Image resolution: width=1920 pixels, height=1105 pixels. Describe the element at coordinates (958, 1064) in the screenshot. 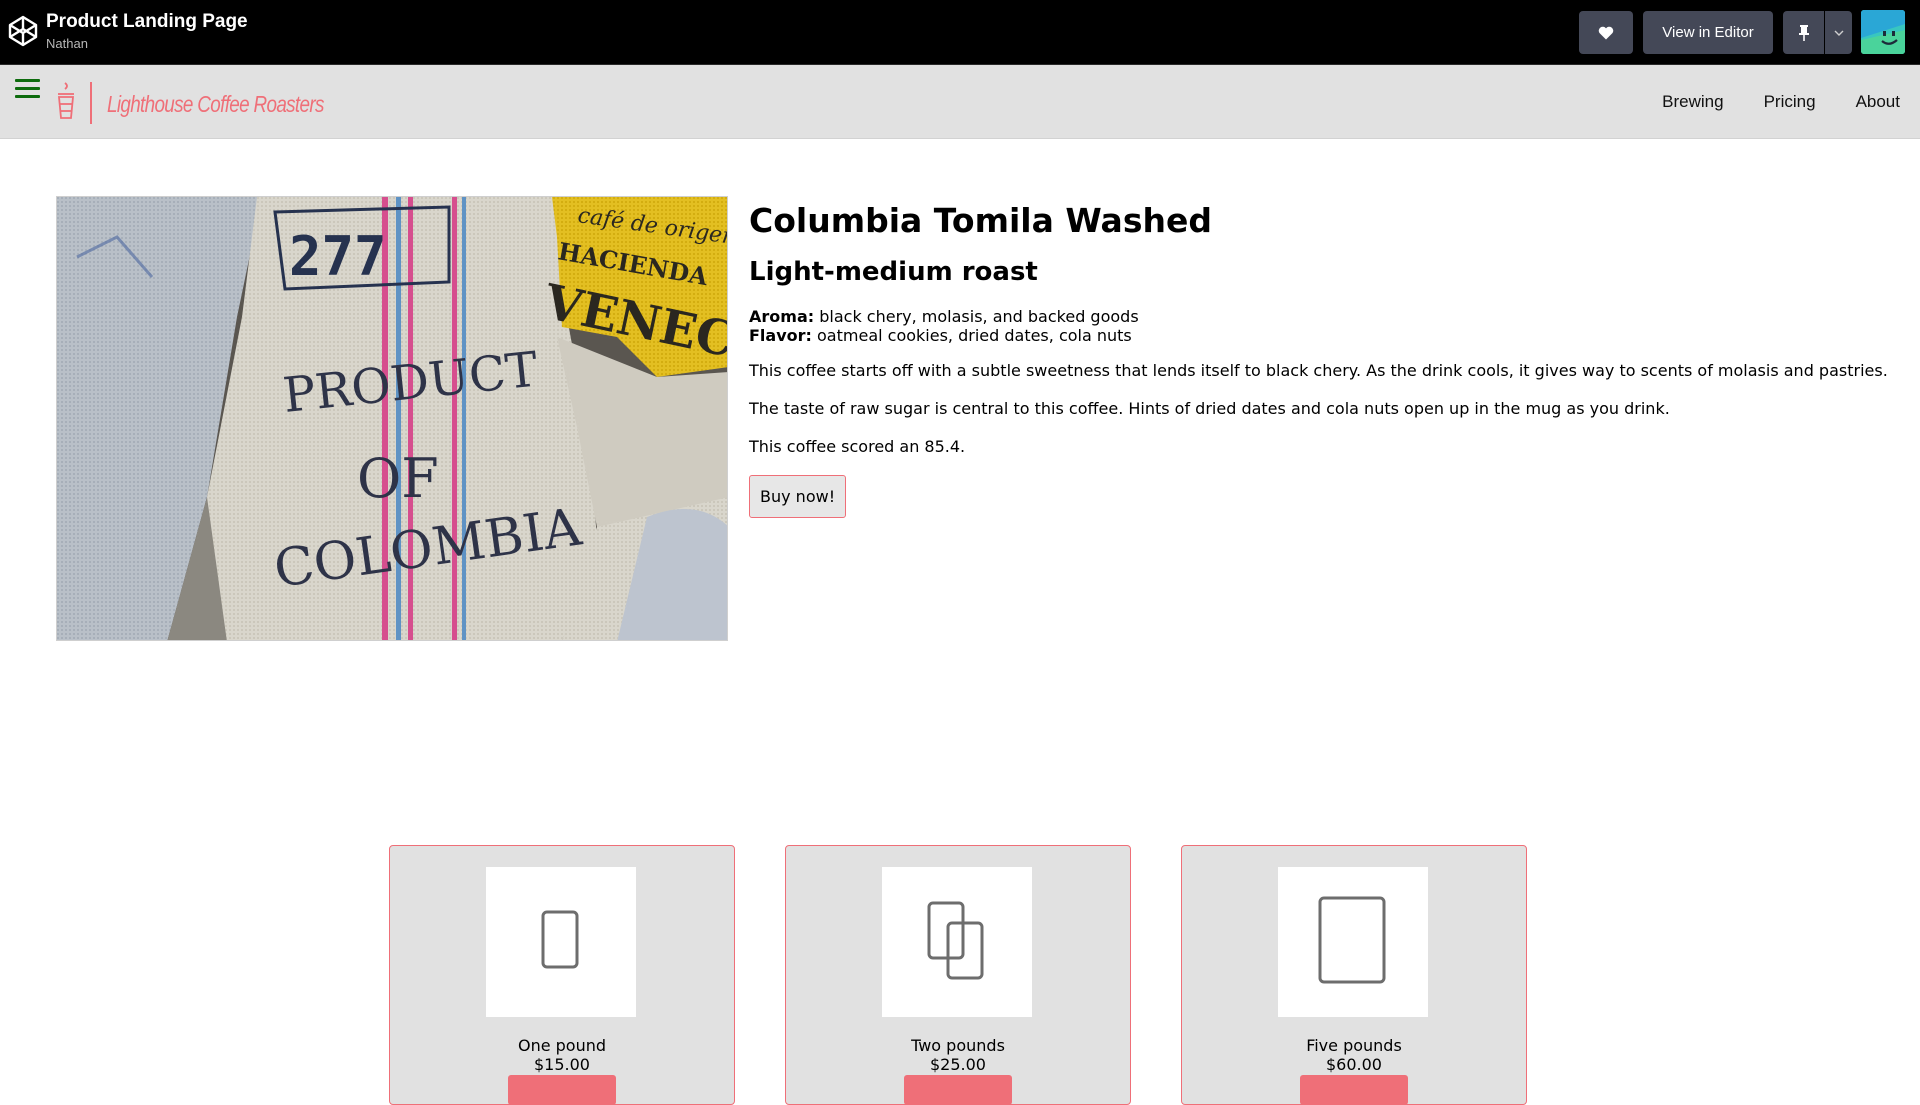

I see `pricing-price: $25.00` at that location.